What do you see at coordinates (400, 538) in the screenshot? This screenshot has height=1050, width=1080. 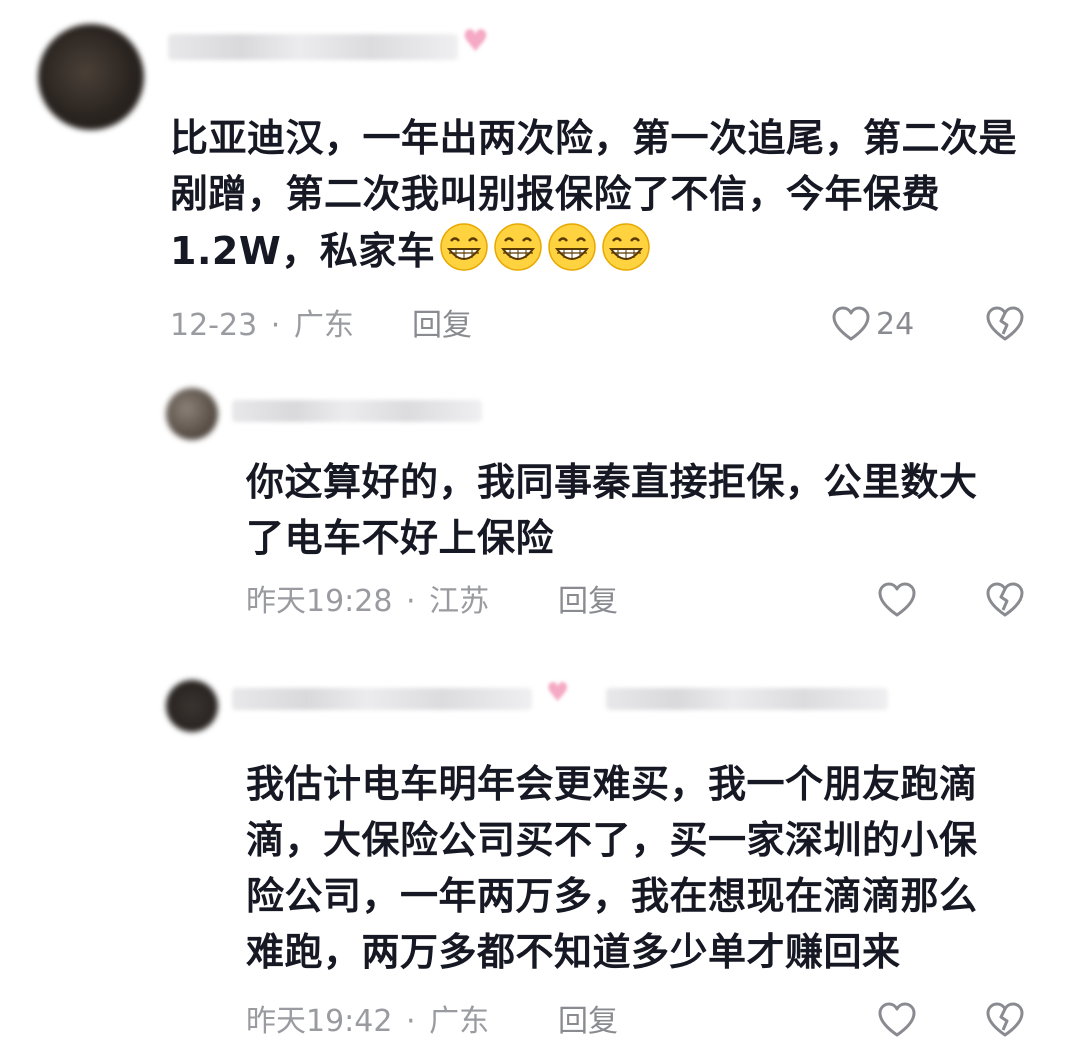 I see `comment-text-line: 了电车不好上保险` at bounding box center [400, 538].